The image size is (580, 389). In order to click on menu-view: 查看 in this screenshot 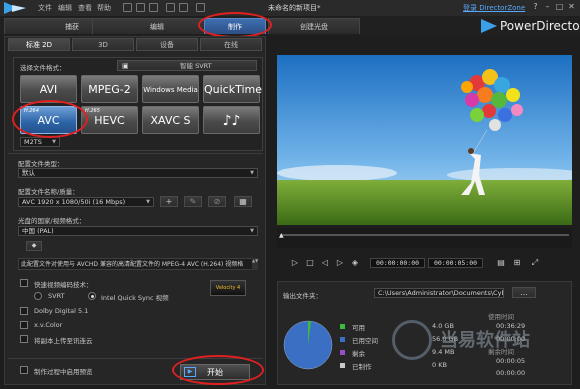, I will do `click(85, 8)`.